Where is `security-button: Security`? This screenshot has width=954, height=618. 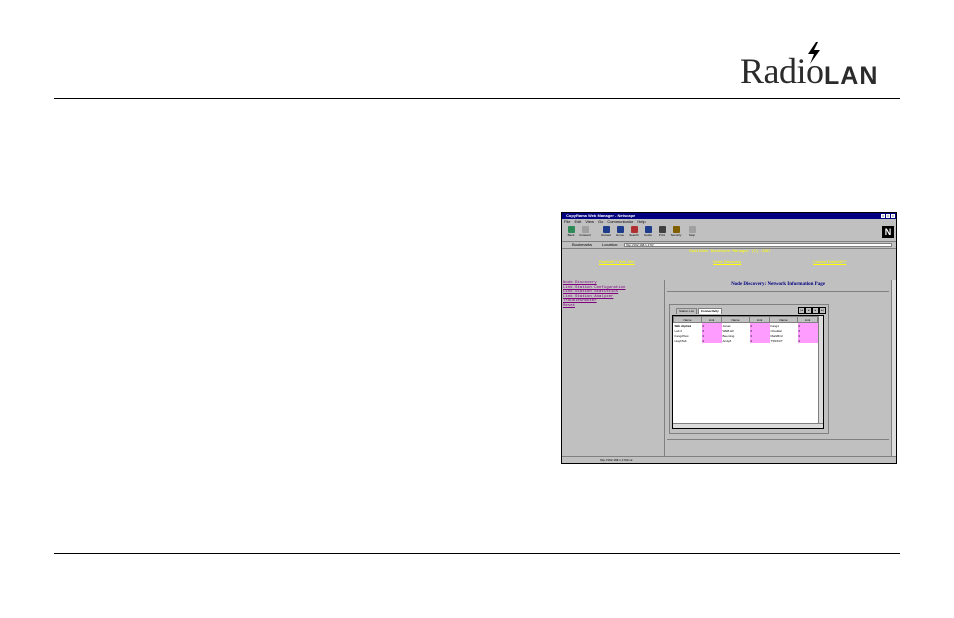
security-button: Security is located at coordinates (676, 233).